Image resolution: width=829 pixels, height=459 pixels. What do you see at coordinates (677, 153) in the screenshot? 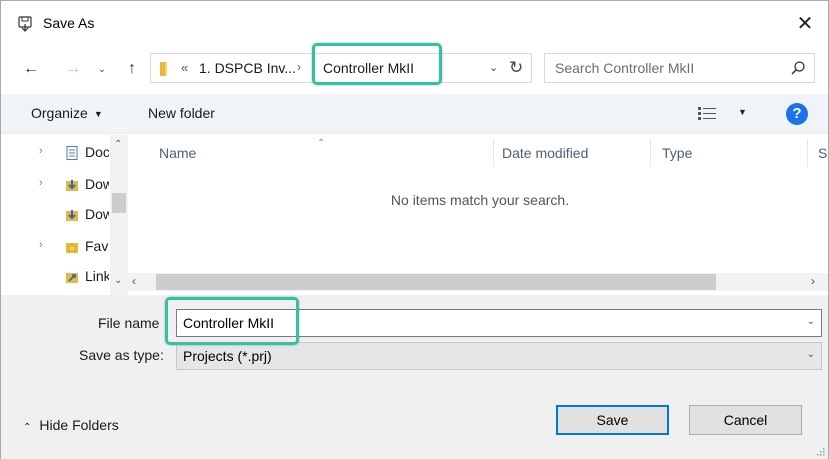
I see `column-header-type: Type` at bounding box center [677, 153].